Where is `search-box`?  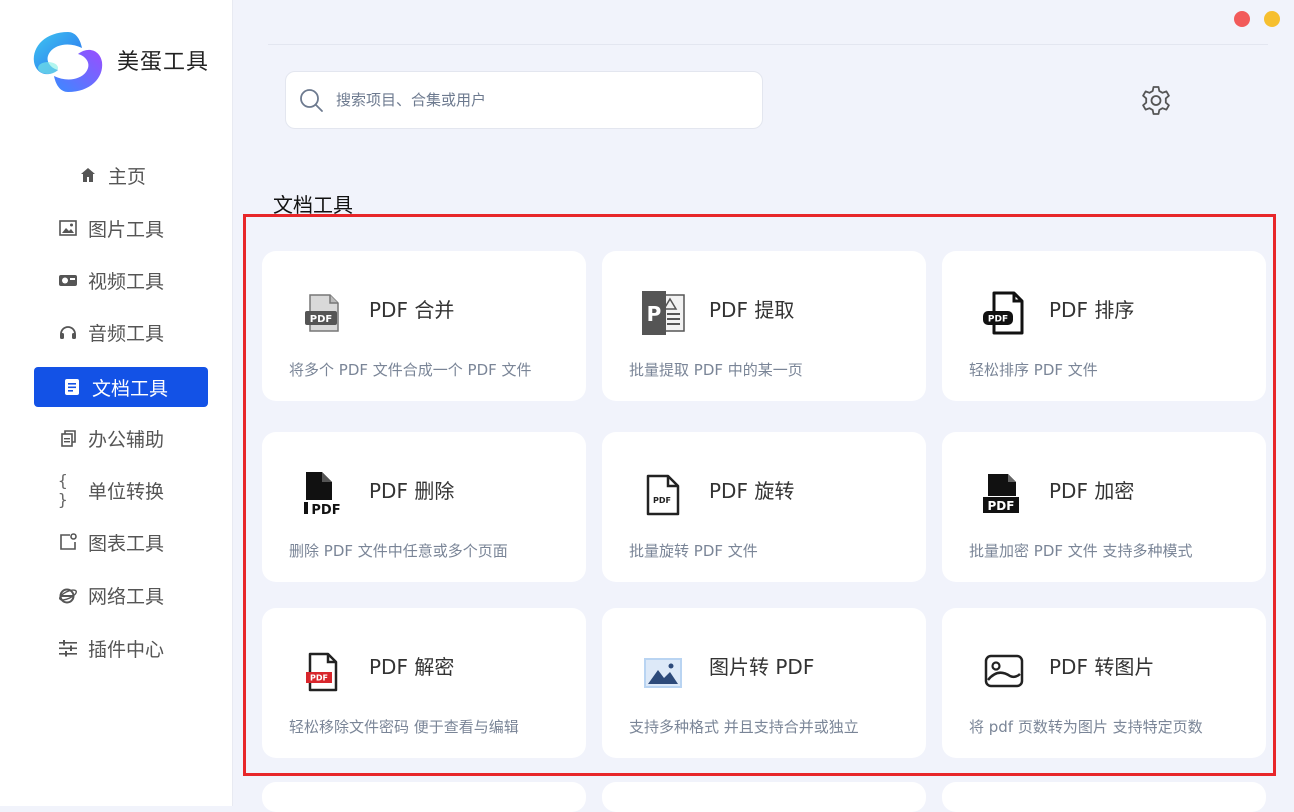
search-box is located at coordinates (524, 100).